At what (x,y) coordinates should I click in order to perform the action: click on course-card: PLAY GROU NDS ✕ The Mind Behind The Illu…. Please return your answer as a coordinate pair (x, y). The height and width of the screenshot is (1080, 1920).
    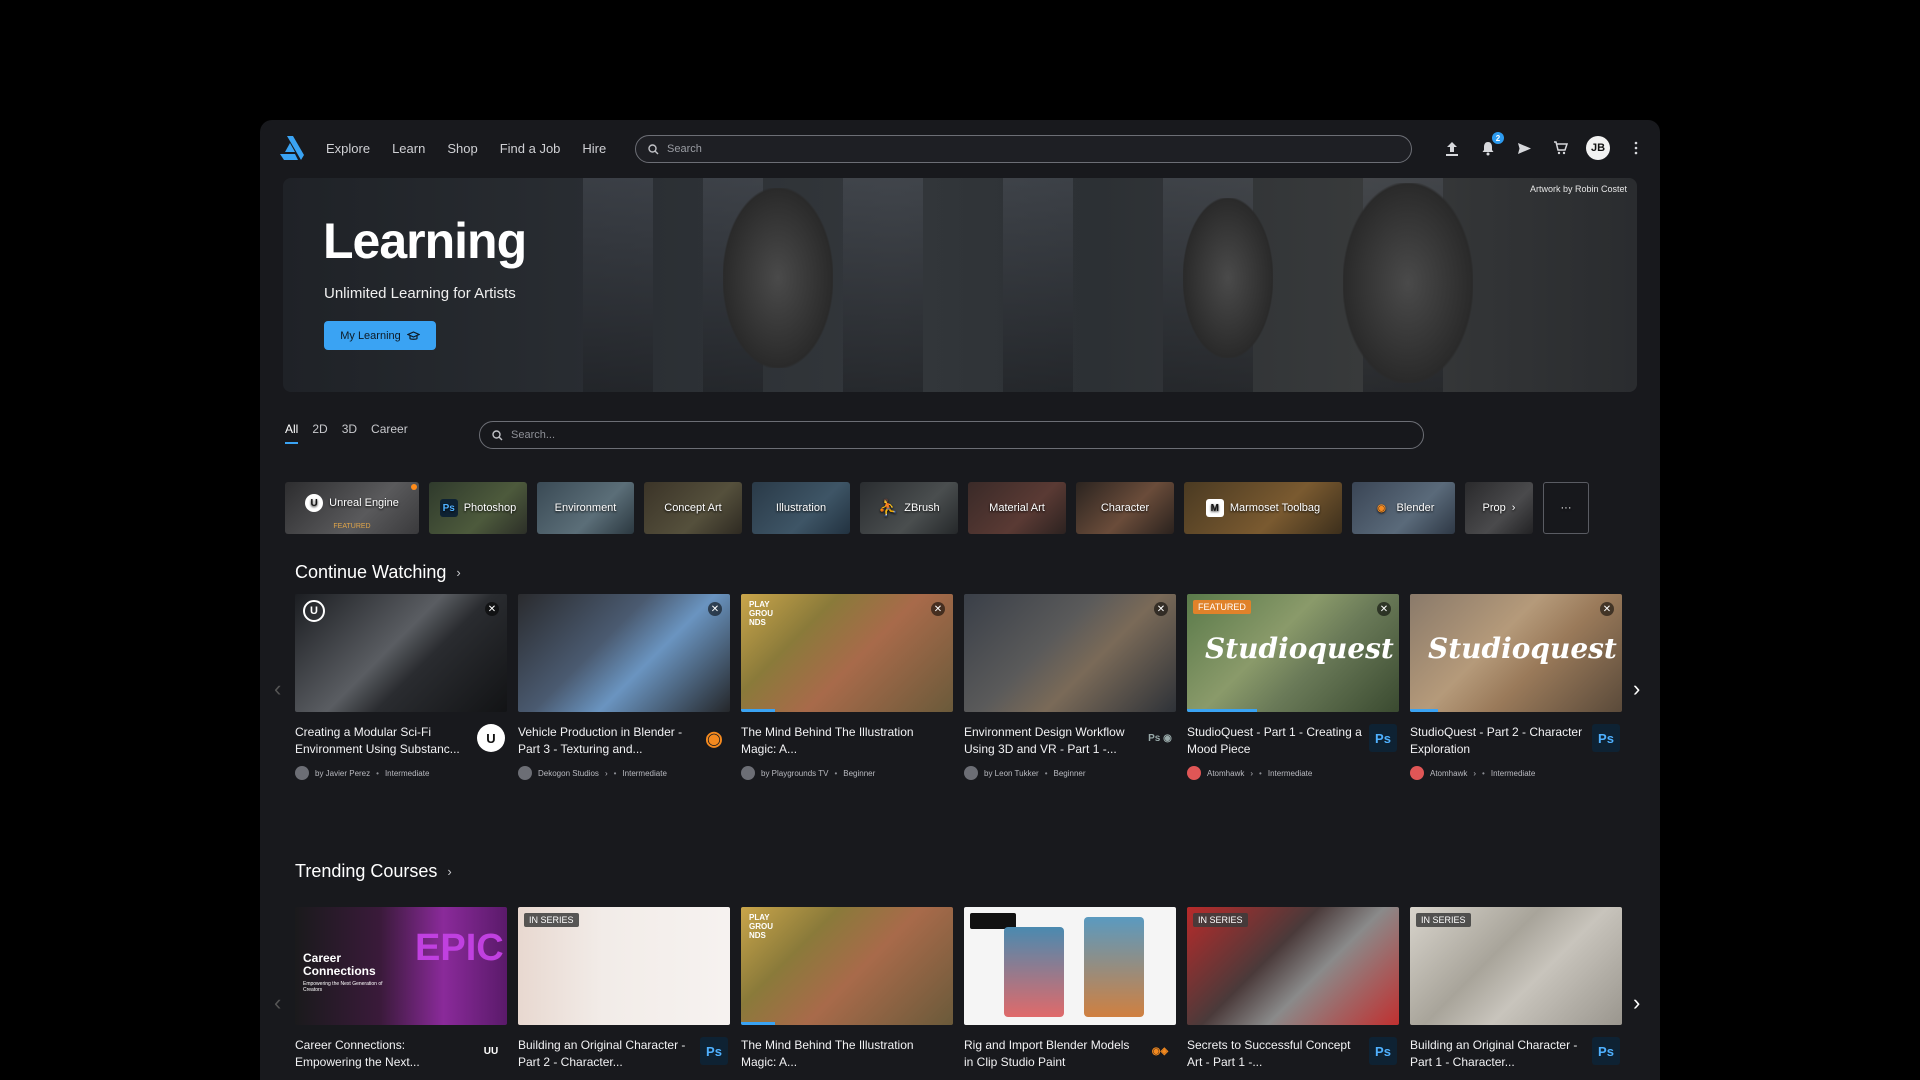
    Looking at the image, I should click on (847, 687).